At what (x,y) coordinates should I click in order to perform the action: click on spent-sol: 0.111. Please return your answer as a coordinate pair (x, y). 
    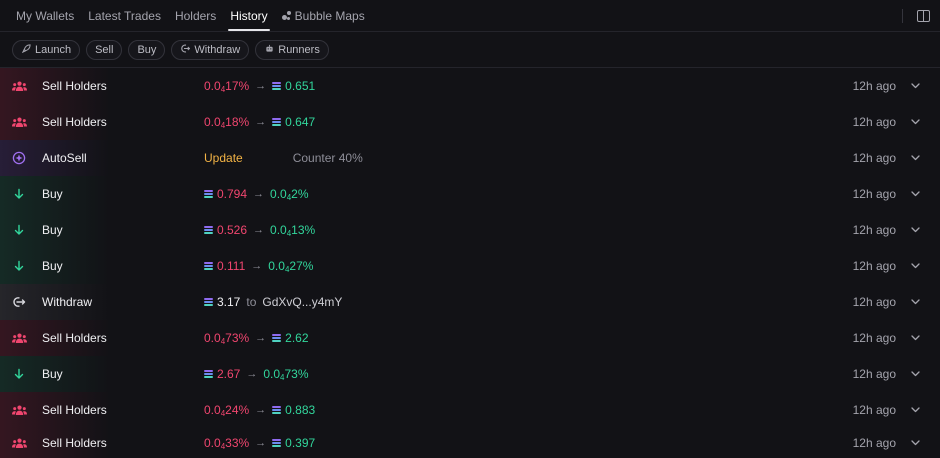
    Looking at the image, I should click on (231, 266).